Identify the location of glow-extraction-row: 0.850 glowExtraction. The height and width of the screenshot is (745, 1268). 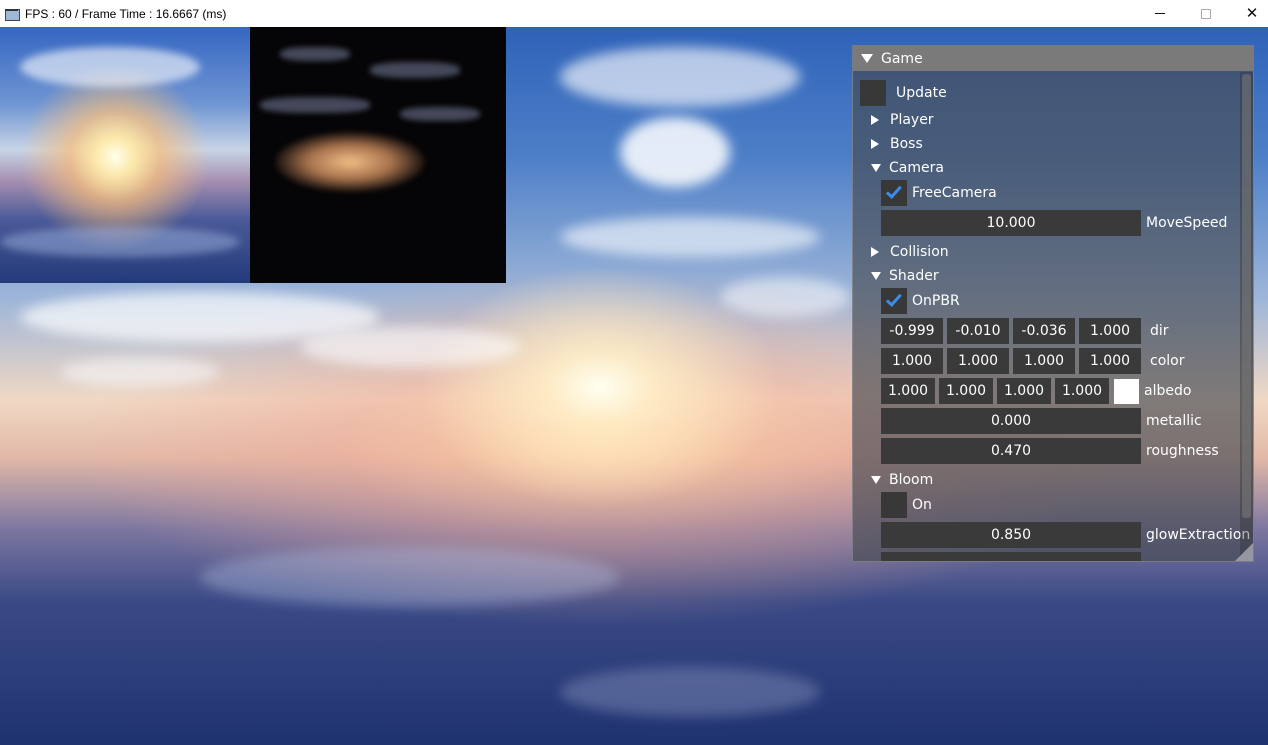
(1065, 535).